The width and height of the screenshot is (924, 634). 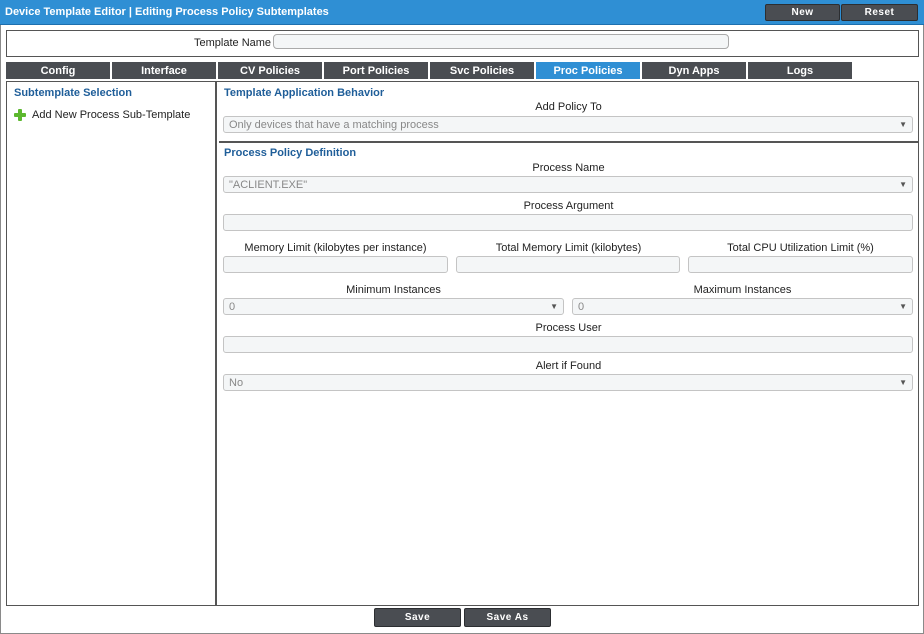 I want to click on minimum-instances-label: Minimum Instances, so click(x=393, y=290).